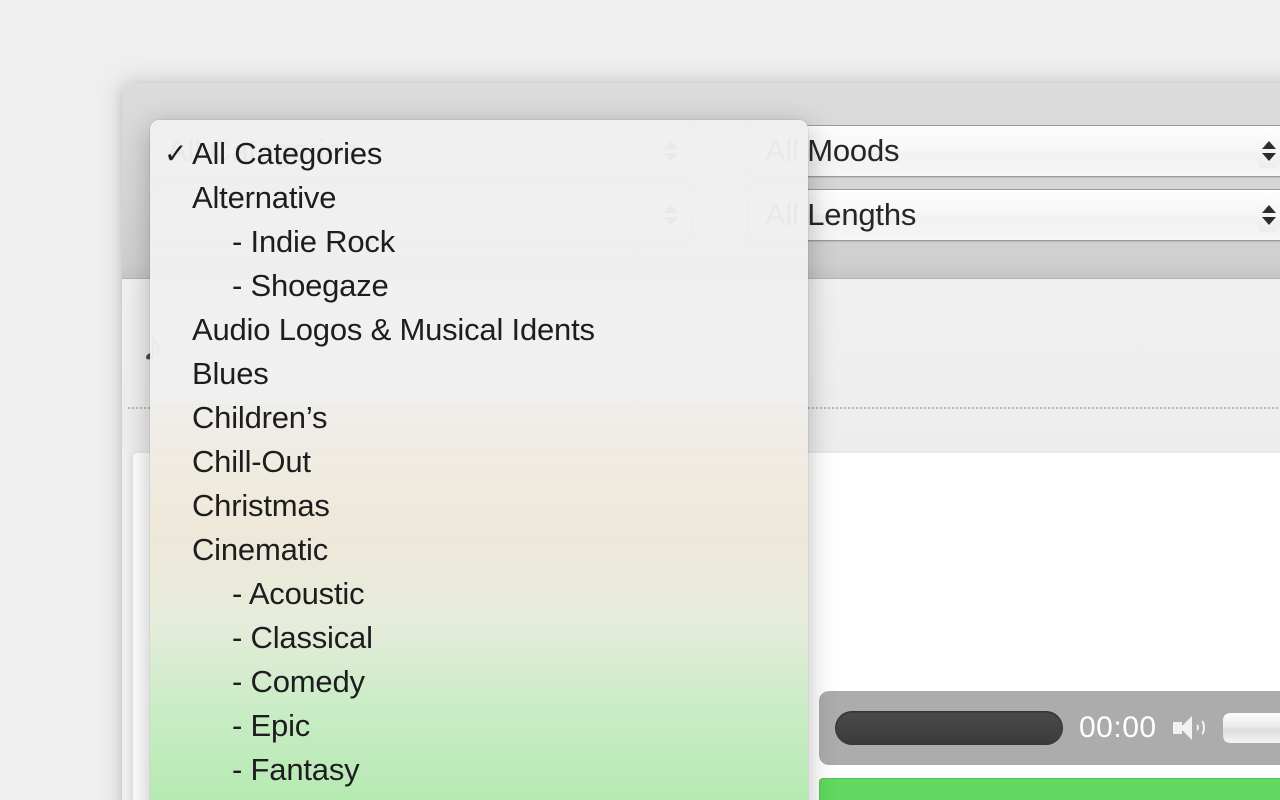 This screenshot has height=800, width=1280. What do you see at coordinates (479, 638) in the screenshot?
I see `dropdown-item: Classical` at bounding box center [479, 638].